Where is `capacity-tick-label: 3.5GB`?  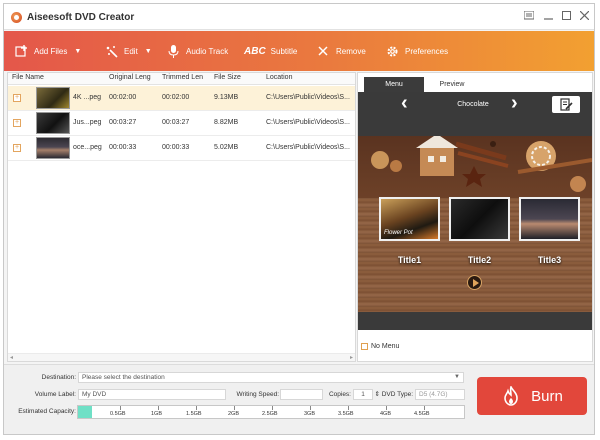 capacity-tick-label: 3.5GB is located at coordinates (346, 414).